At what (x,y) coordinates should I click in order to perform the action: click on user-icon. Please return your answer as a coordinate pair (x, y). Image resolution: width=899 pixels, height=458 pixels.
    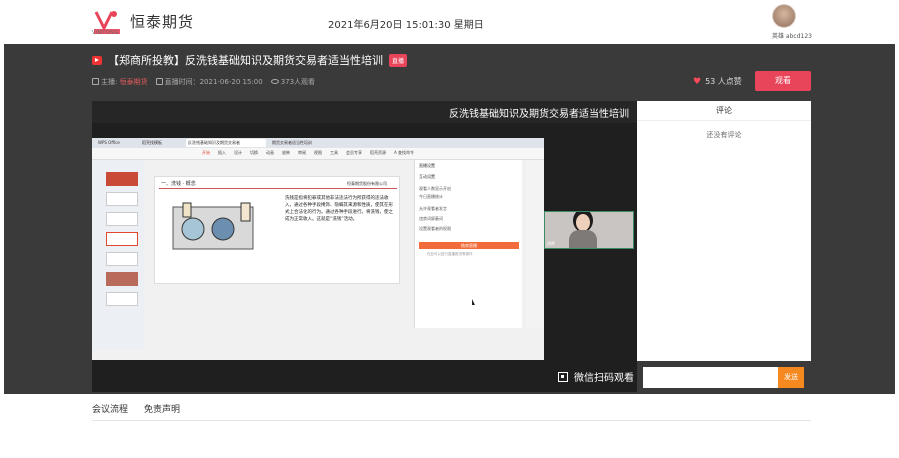
    Looking at the image, I should click on (95, 81).